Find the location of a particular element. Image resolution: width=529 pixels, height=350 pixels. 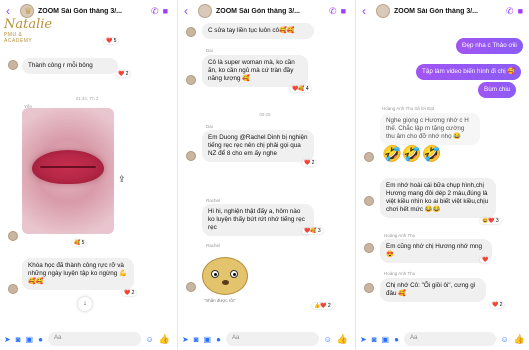

sticker-nose is located at coordinates (225, 282).